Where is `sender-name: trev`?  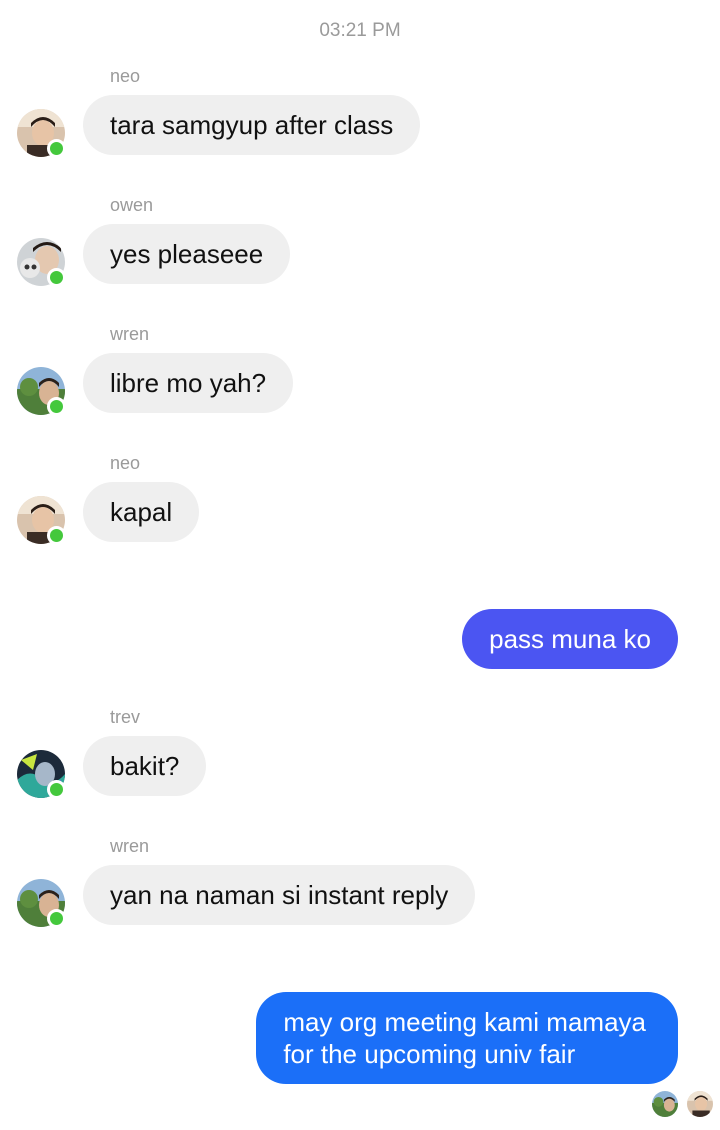
sender-name: trev is located at coordinates (125, 717).